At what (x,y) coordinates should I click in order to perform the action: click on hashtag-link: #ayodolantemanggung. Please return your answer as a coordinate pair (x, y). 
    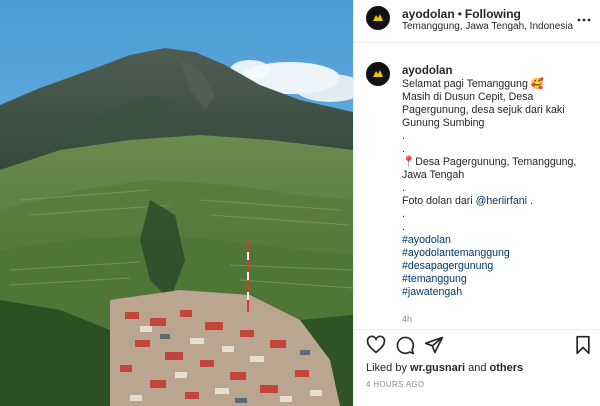
    Looking at the image, I should click on (497, 253).